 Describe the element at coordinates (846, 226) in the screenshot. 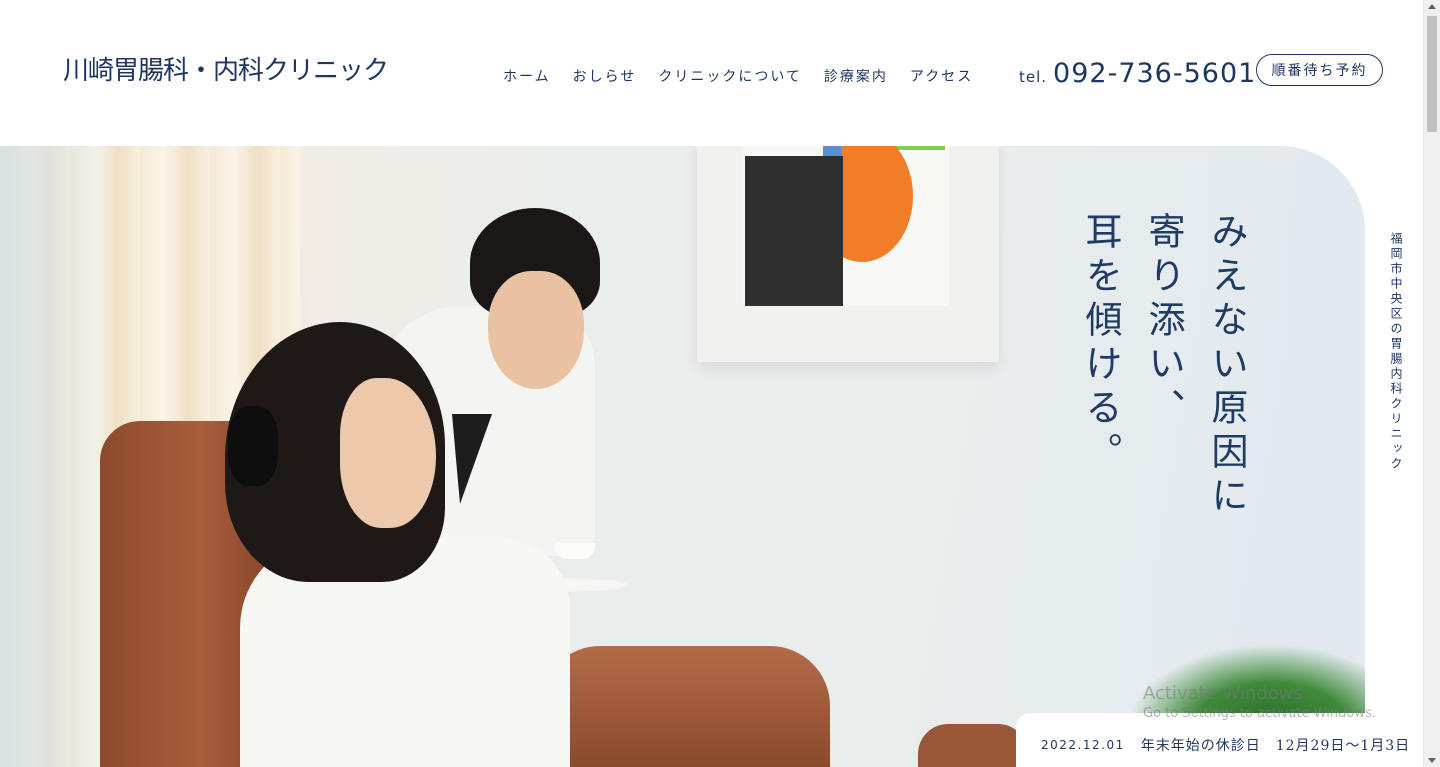

I see `artwork-canvas` at that location.